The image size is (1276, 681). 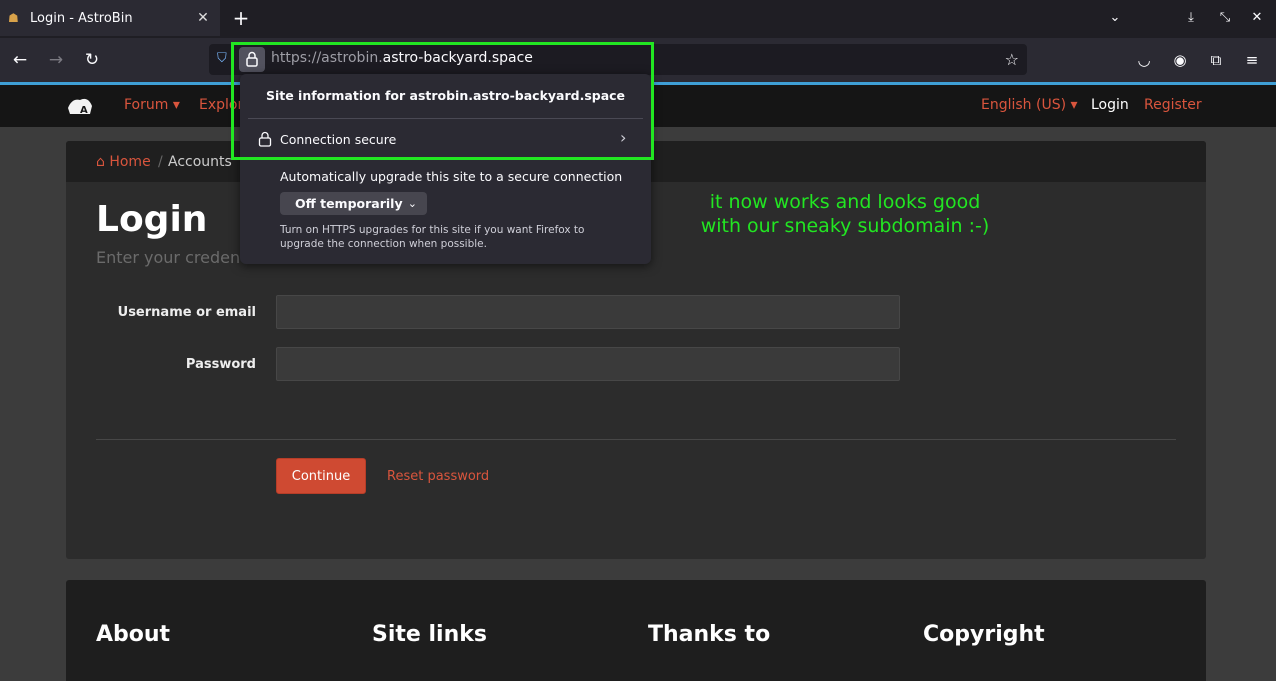 I want to click on annotation-line-1: it now works and looks good, so click(x=845, y=202).